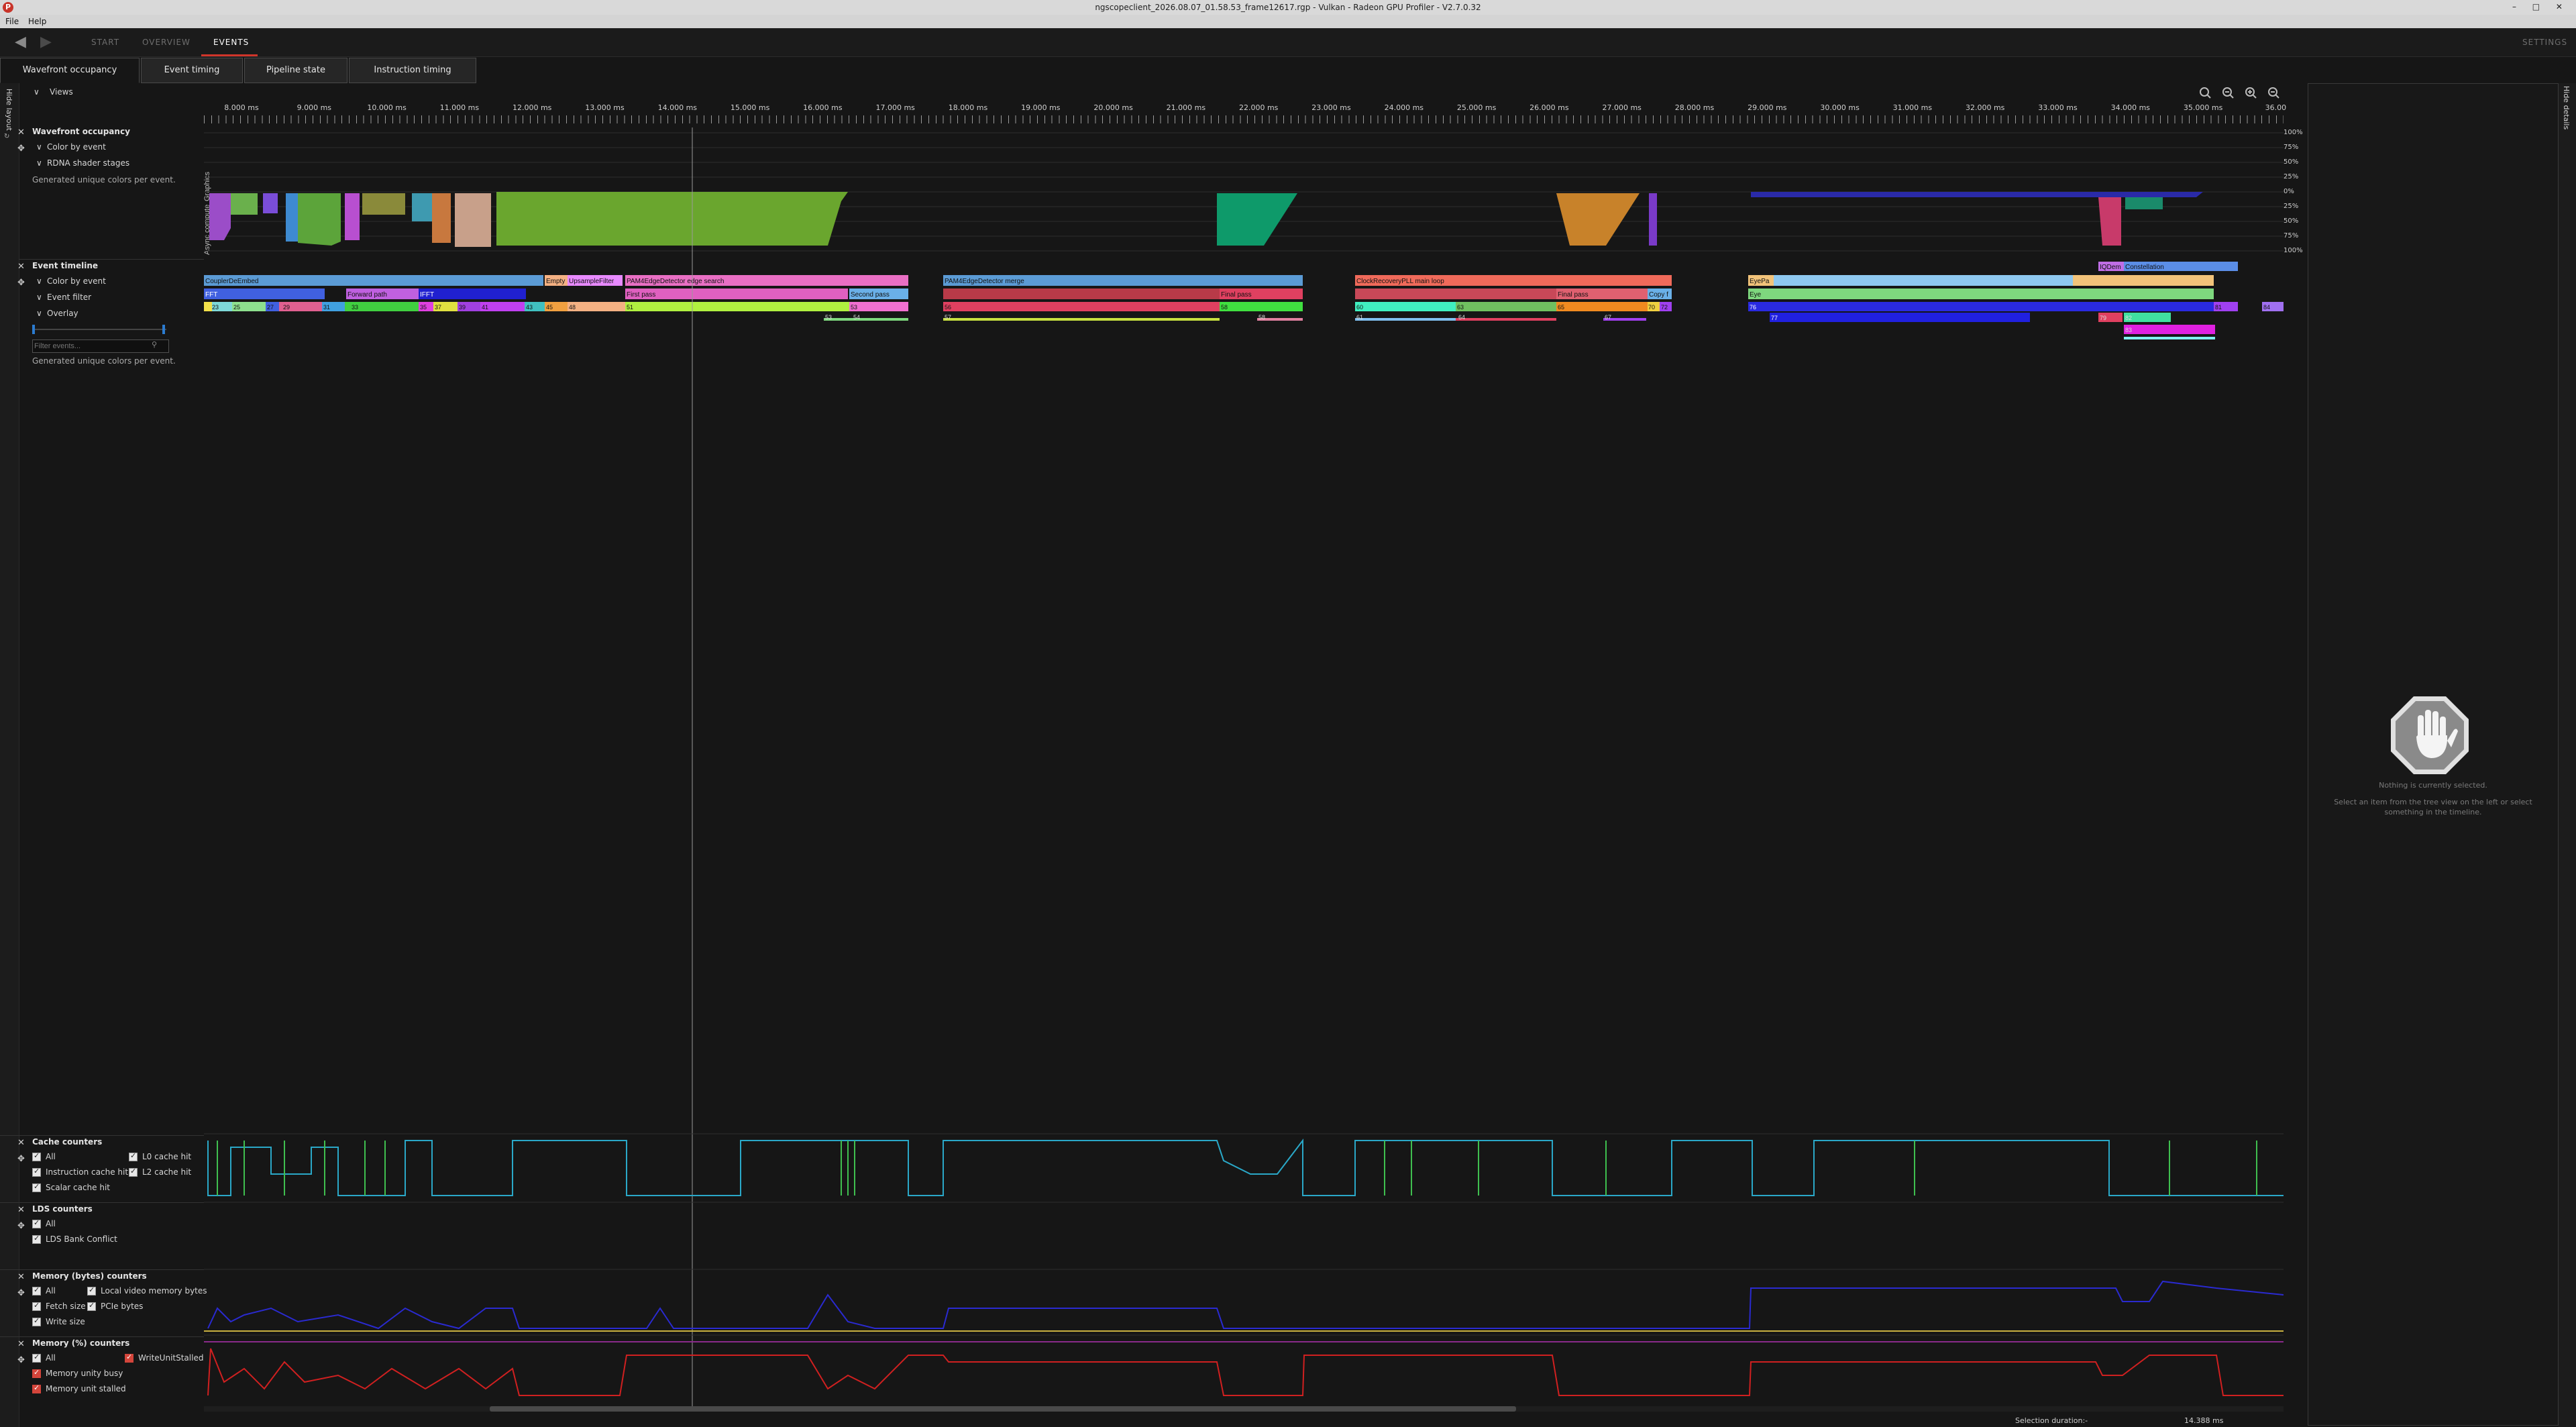 The image size is (2576, 1427). What do you see at coordinates (36, 1223) in the screenshot?
I see `checkbox-lds-all` at bounding box center [36, 1223].